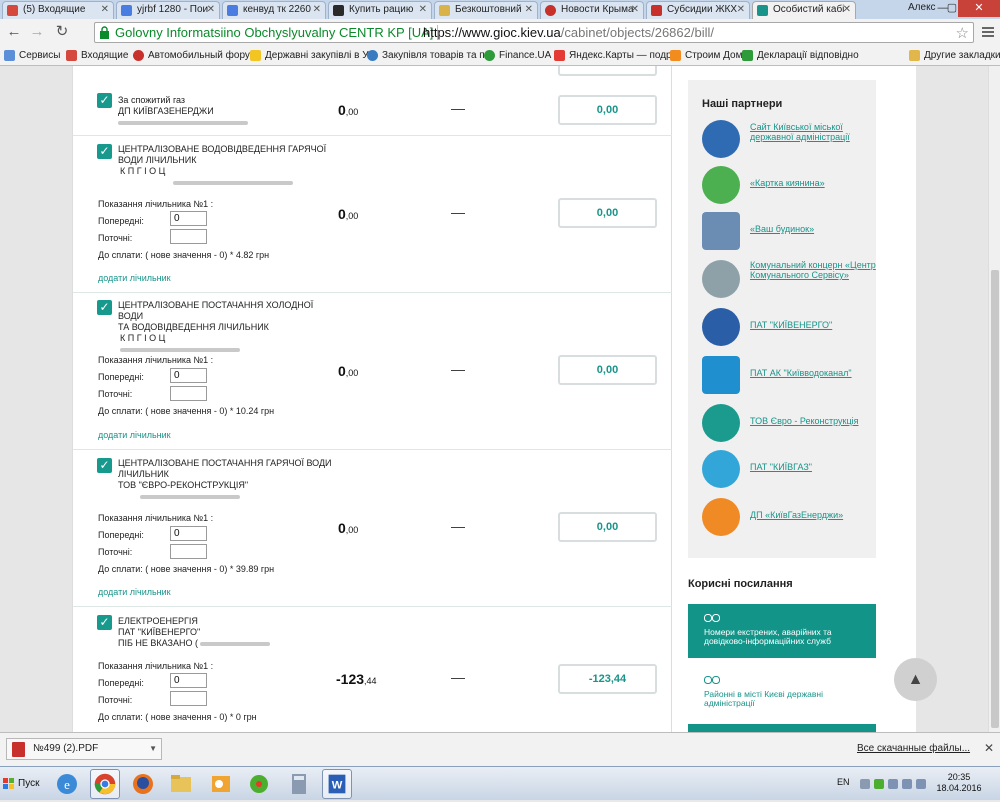  Describe the element at coordinates (607, 679) in the screenshot. I see `pay-amount-field: -123,44` at that location.